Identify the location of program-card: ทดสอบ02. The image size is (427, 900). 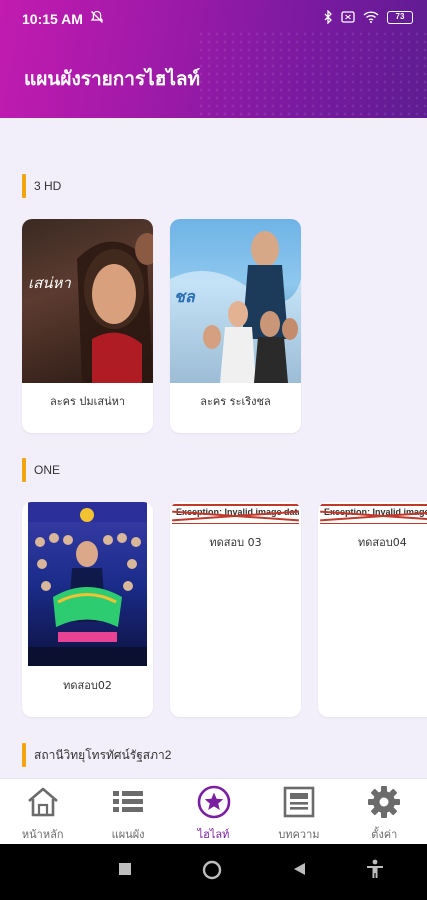
(87, 609).